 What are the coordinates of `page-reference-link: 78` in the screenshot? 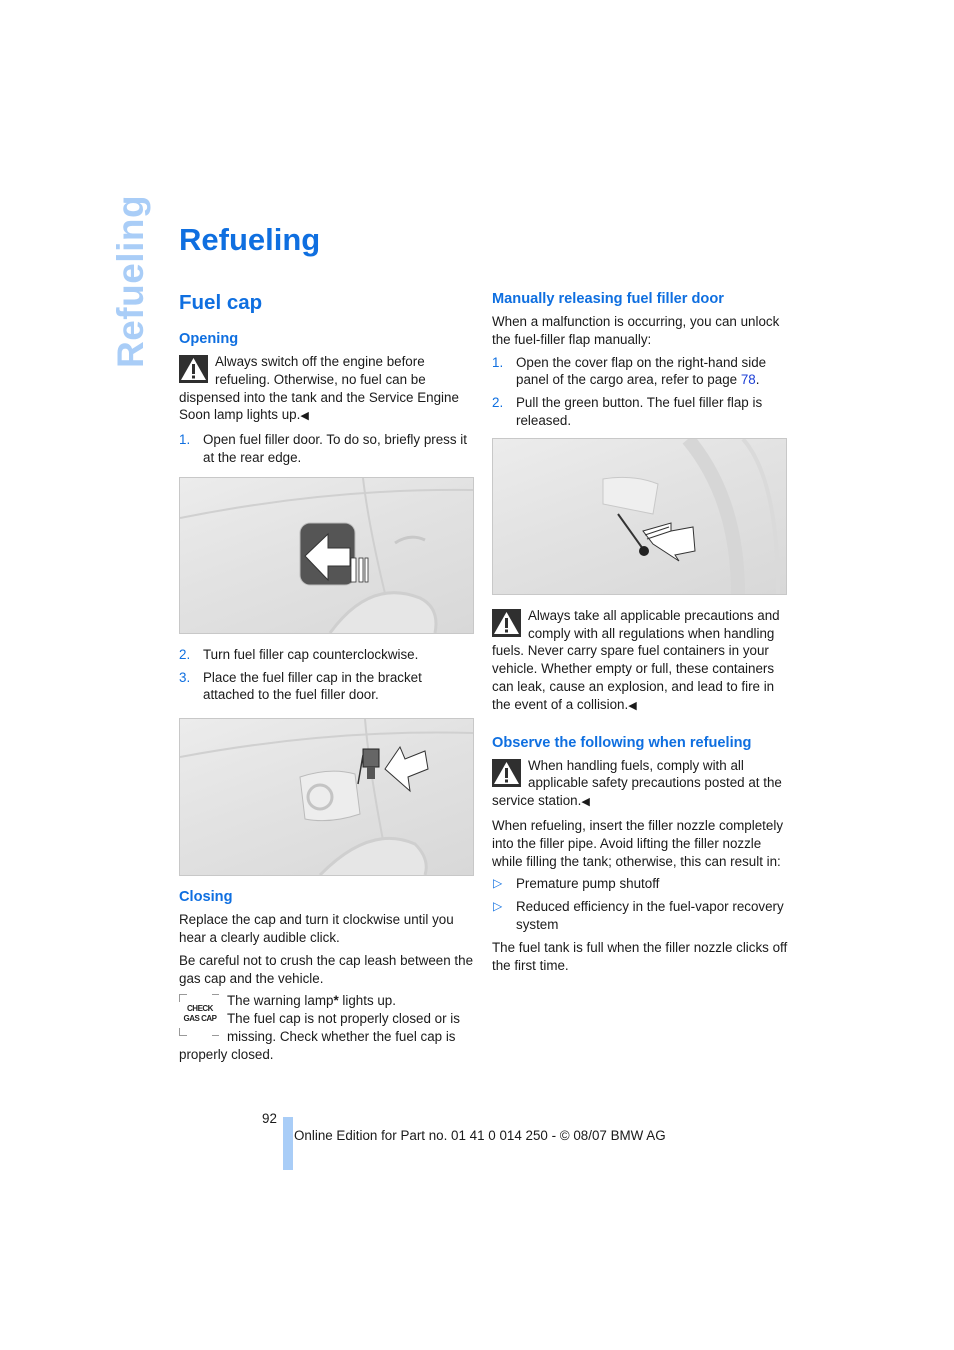 It's located at (748, 379).